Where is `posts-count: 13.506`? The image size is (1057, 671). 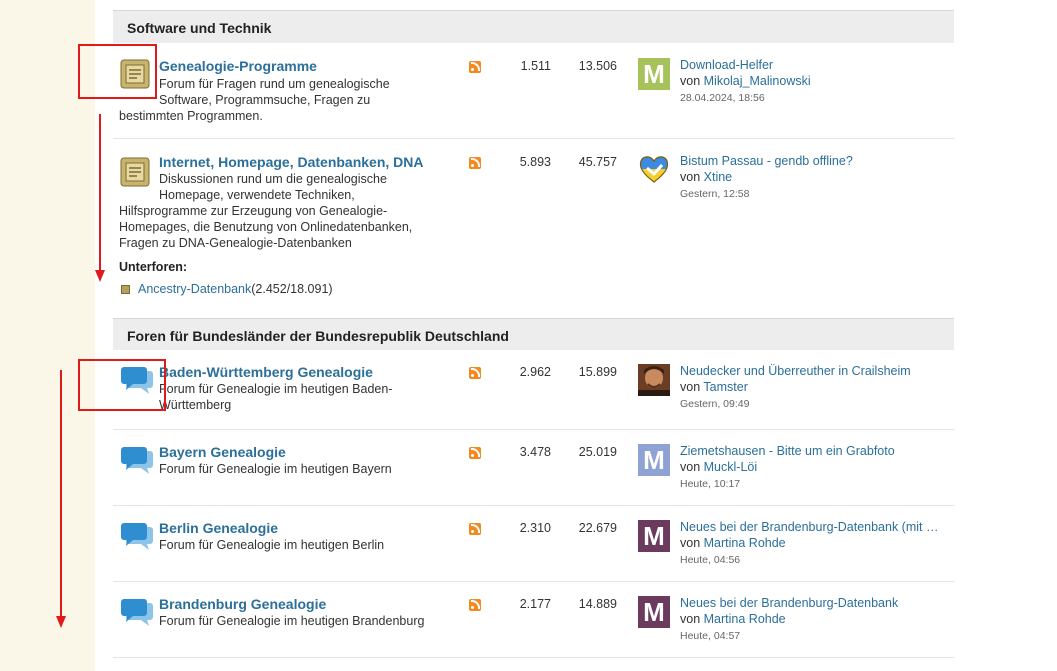
posts-count: 13.506 is located at coordinates (597, 66).